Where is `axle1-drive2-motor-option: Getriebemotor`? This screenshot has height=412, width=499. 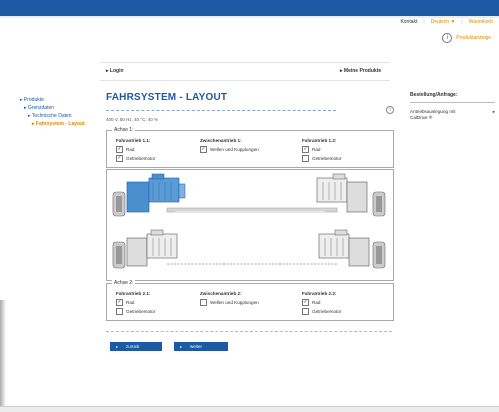
axle1-drive2-motor-option: Getriebemotor is located at coordinates (321, 158).